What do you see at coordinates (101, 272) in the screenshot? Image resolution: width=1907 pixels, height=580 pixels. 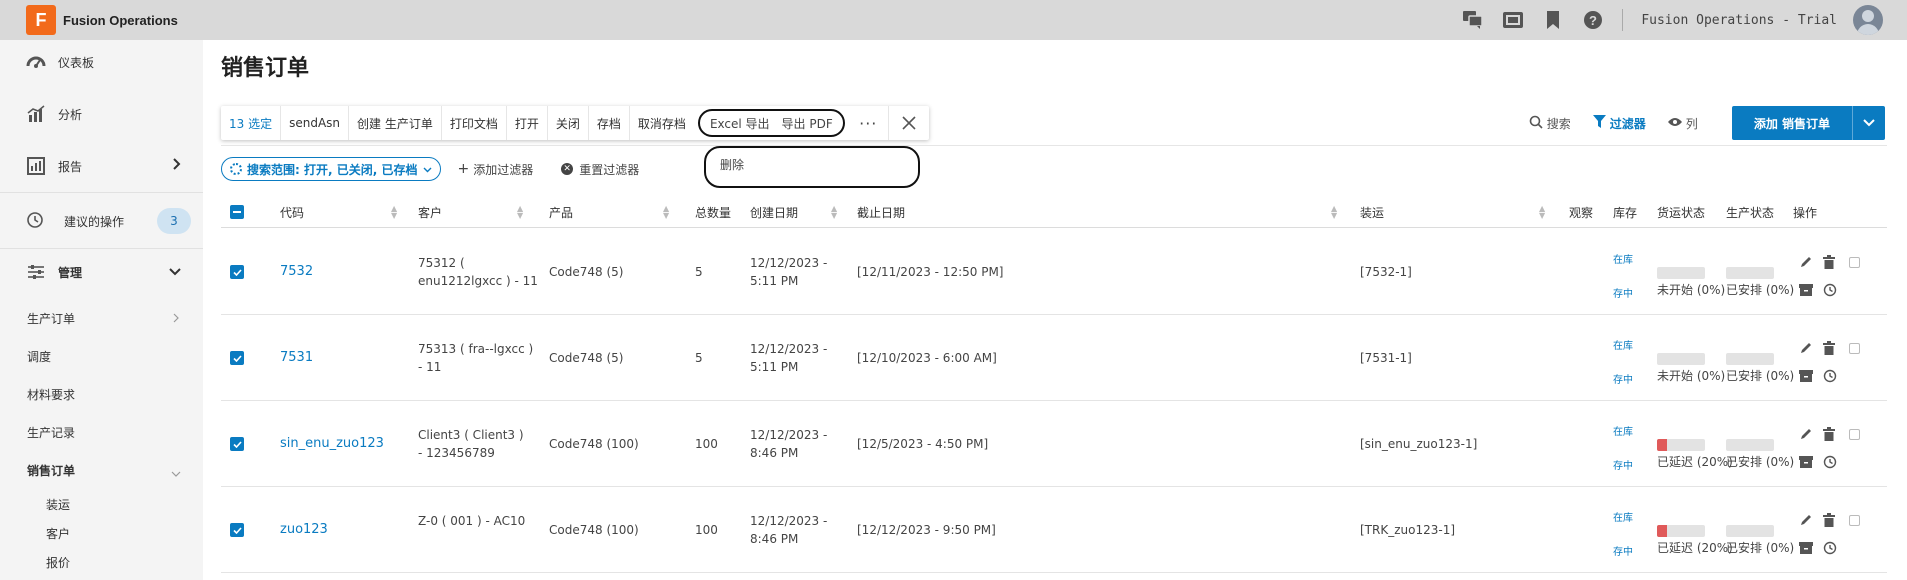 I see `sidebar-item-manage: 管理` at bounding box center [101, 272].